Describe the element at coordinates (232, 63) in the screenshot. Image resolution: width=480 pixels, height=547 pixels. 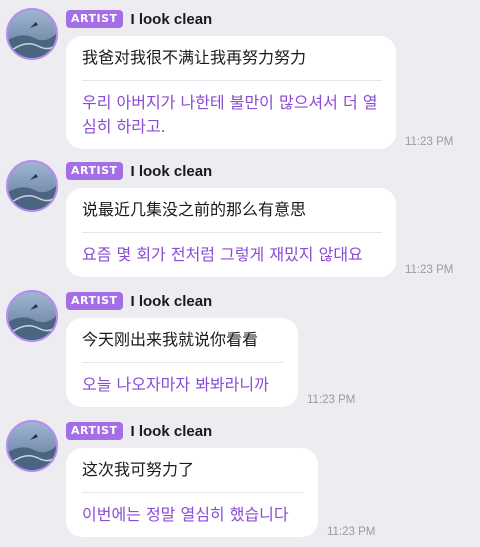
I see `message-text: 我爸对我很不满让我再努力努力` at that location.